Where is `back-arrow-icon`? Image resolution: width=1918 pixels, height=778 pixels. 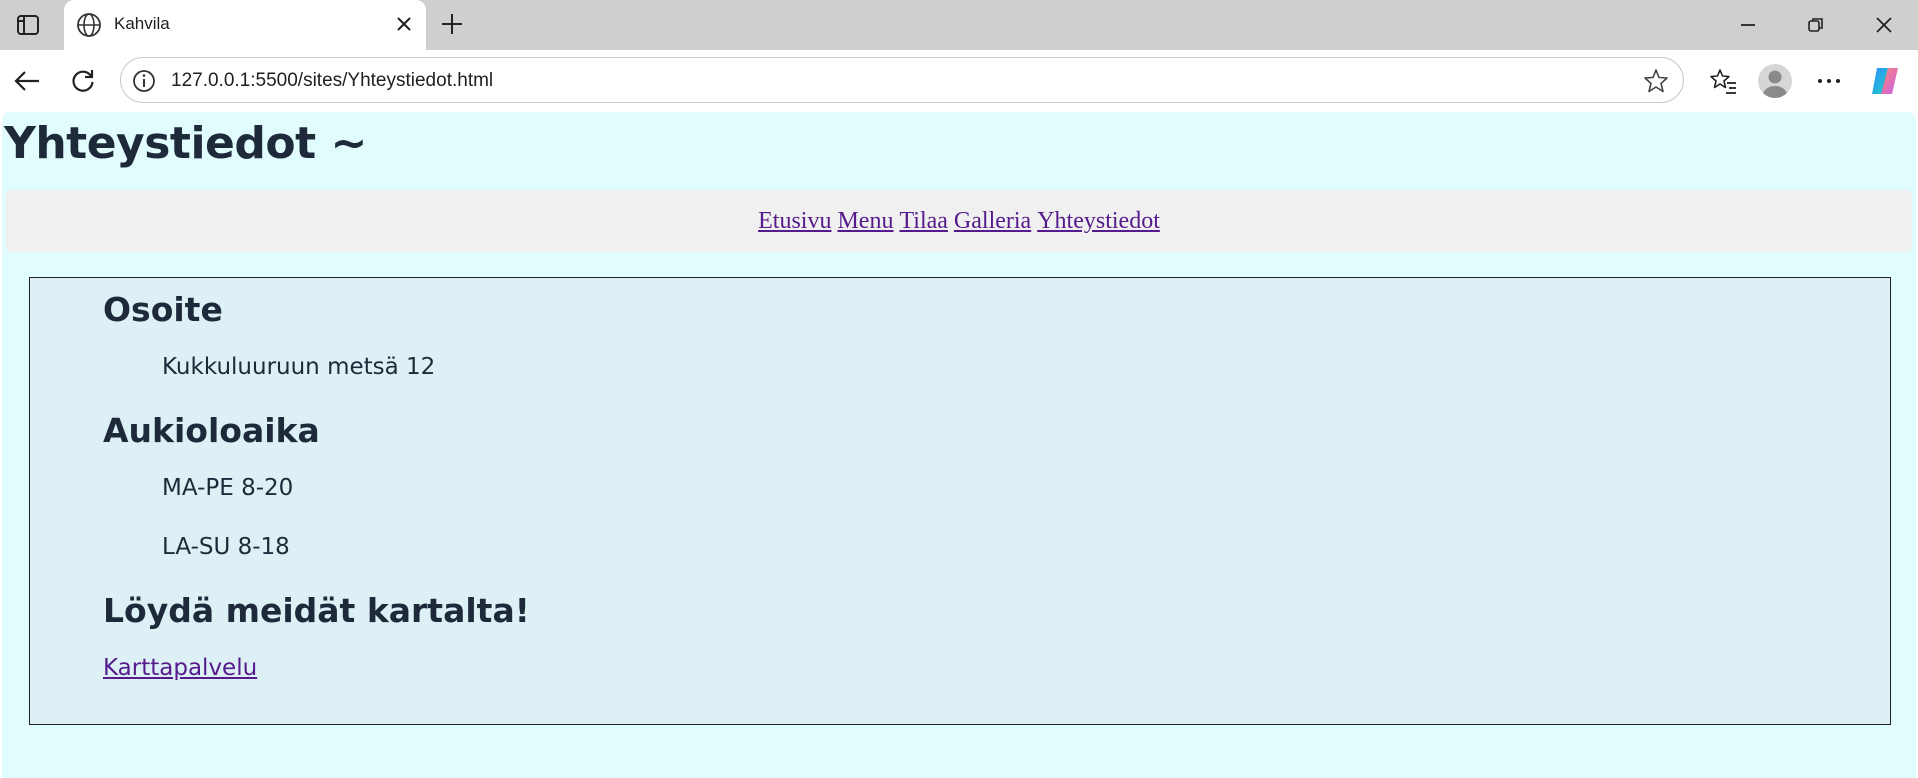
back-arrow-icon is located at coordinates (27, 81).